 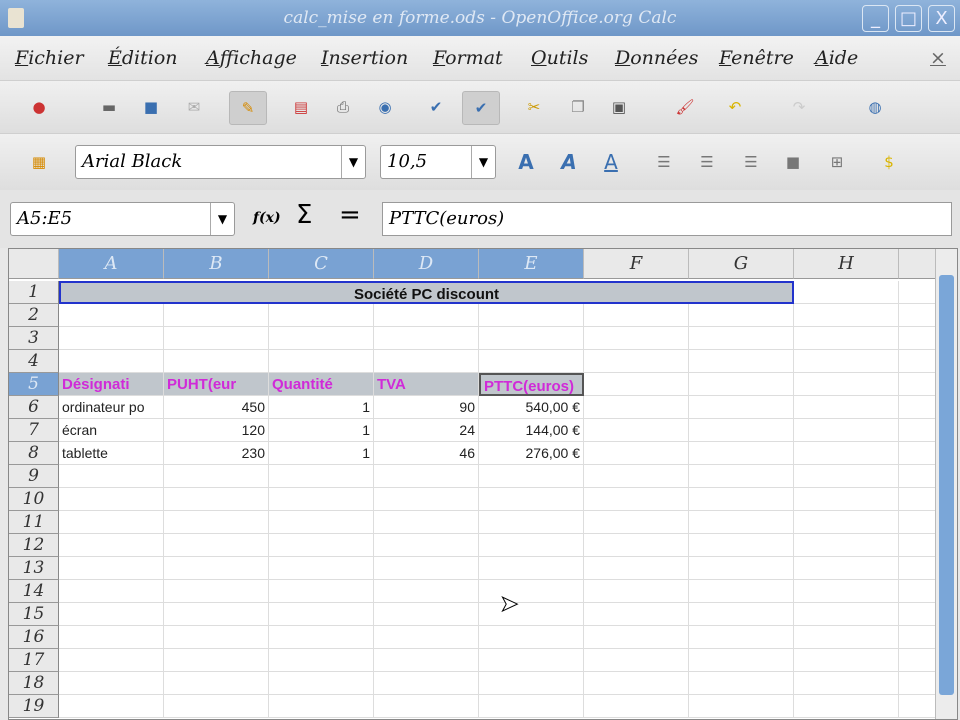 What do you see at coordinates (364, 58) in the screenshot?
I see `menu-insertion: Insertion` at bounding box center [364, 58].